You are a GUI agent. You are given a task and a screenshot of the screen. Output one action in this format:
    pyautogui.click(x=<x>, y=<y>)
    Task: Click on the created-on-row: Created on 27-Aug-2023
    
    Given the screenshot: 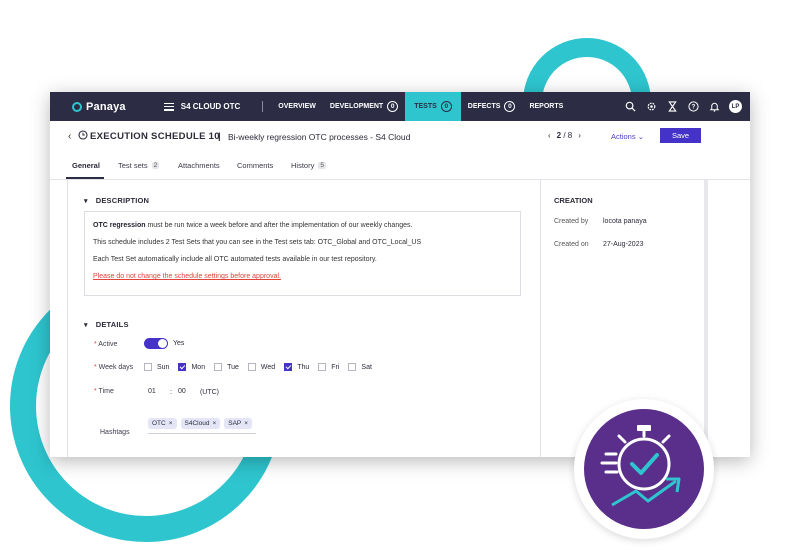 What is the action you would take?
    pyautogui.click(x=599, y=244)
    